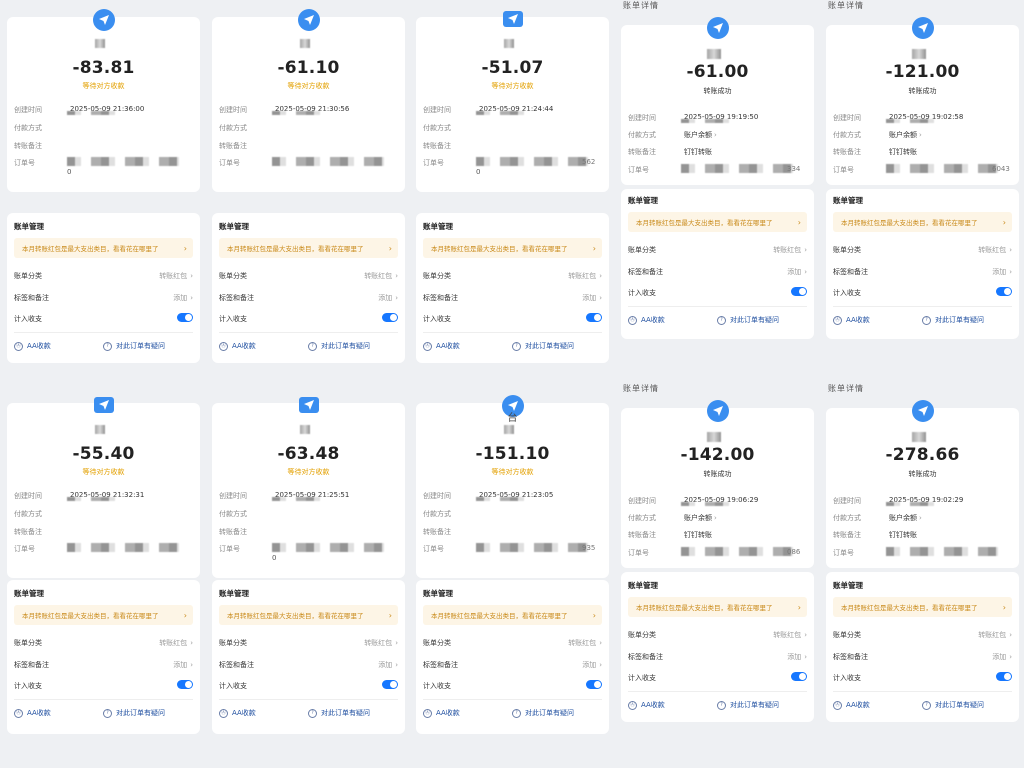 The width and height of the screenshot is (1024, 768). What do you see at coordinates (589, 162) in the screenshot?
I see `order-number-tail: 562` at bounding box center [589, 162].